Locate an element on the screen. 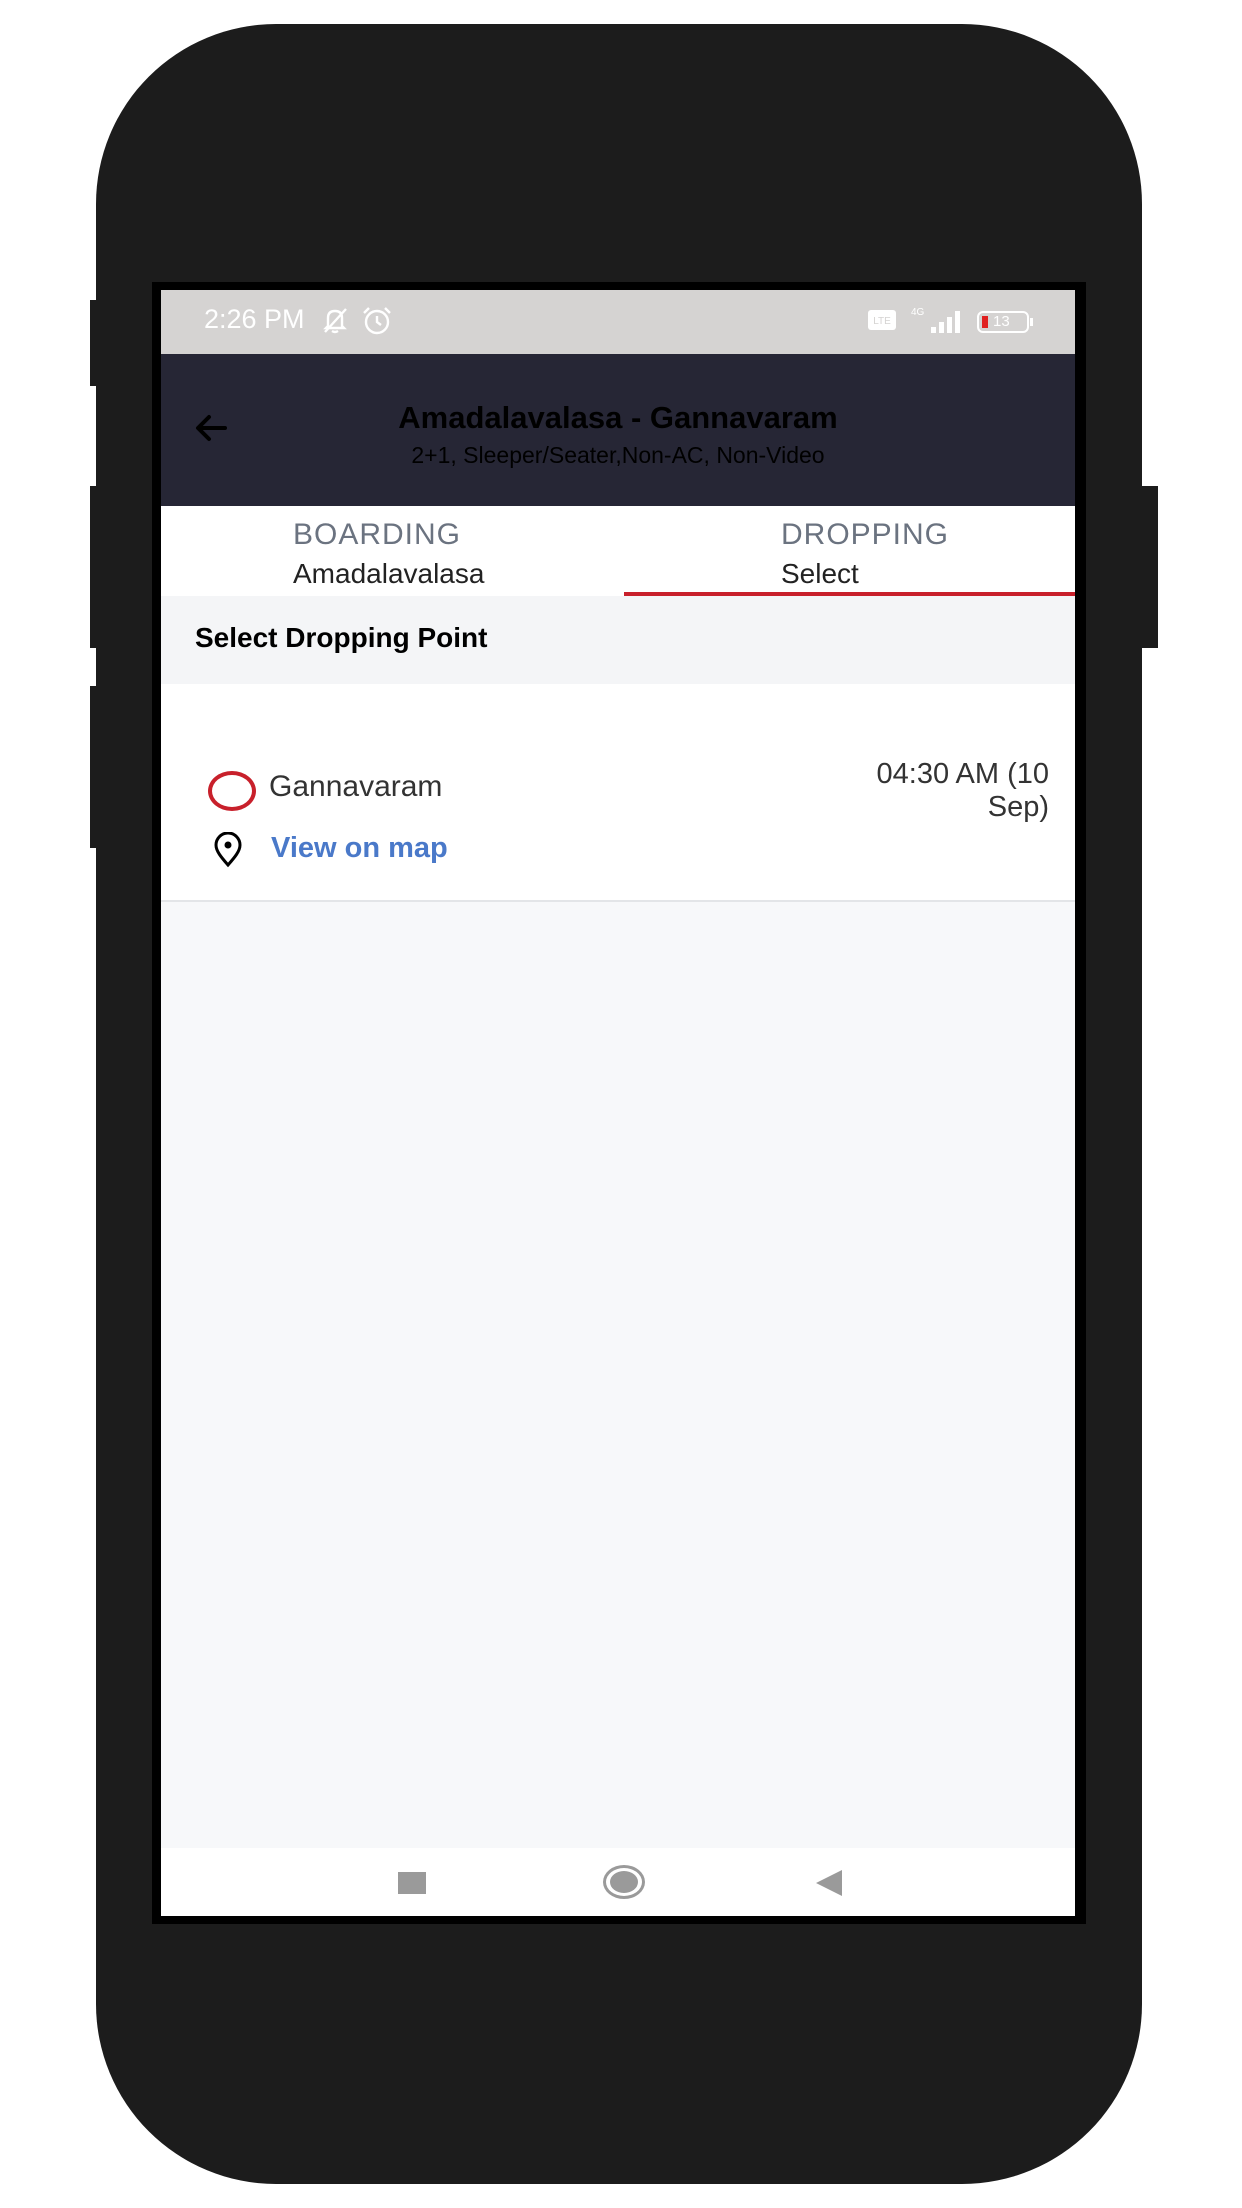 This screenshot has width=1242, height=2208. svg-text: LTE is located at coordinates (882, 321).